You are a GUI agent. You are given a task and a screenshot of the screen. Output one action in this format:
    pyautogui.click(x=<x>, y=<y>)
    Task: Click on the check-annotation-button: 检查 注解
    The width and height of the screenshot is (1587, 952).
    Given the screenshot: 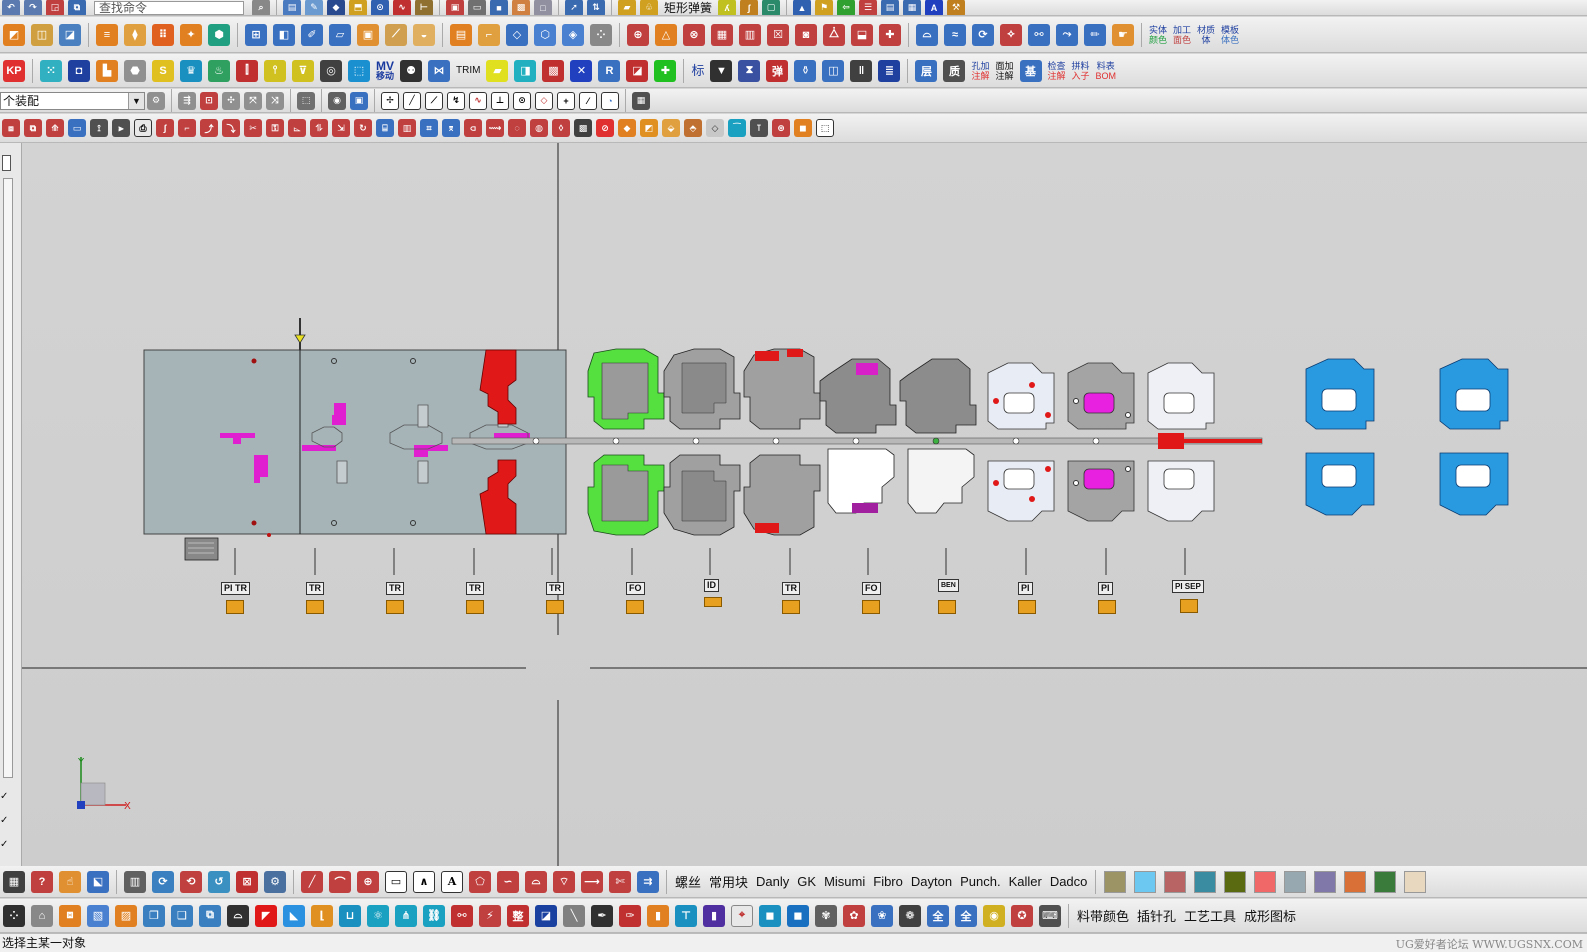 What is the action you would take?
    pyautogui.click(x=1057, y=71)
    